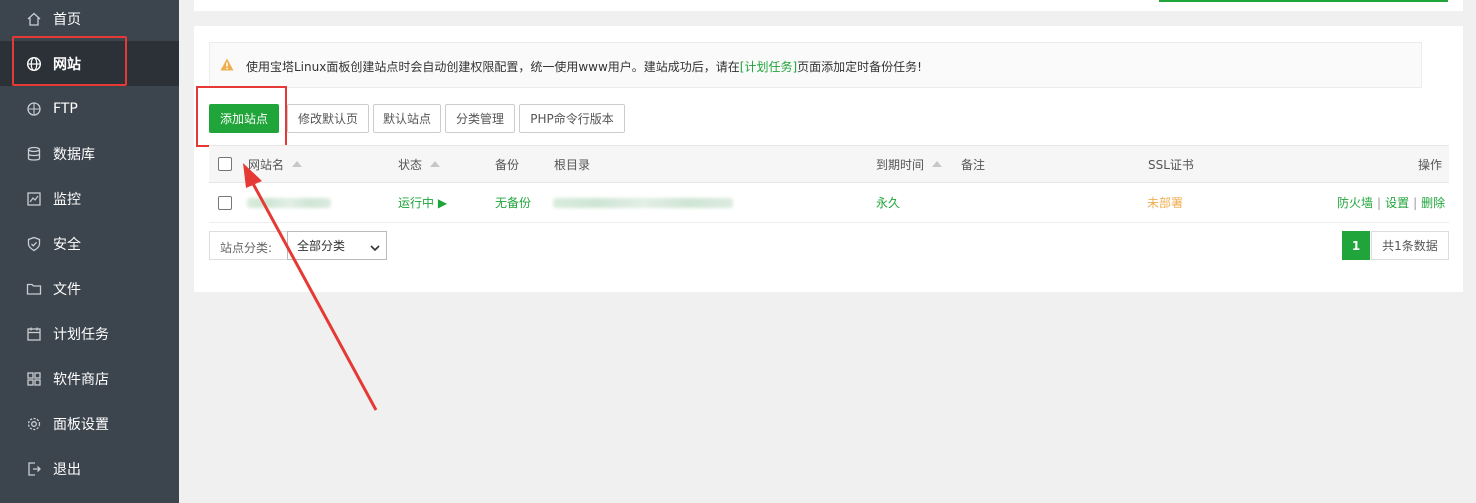 The image size is (1476, 503). I want to click on annotation-highlight-sidebar, so click(69, 61).